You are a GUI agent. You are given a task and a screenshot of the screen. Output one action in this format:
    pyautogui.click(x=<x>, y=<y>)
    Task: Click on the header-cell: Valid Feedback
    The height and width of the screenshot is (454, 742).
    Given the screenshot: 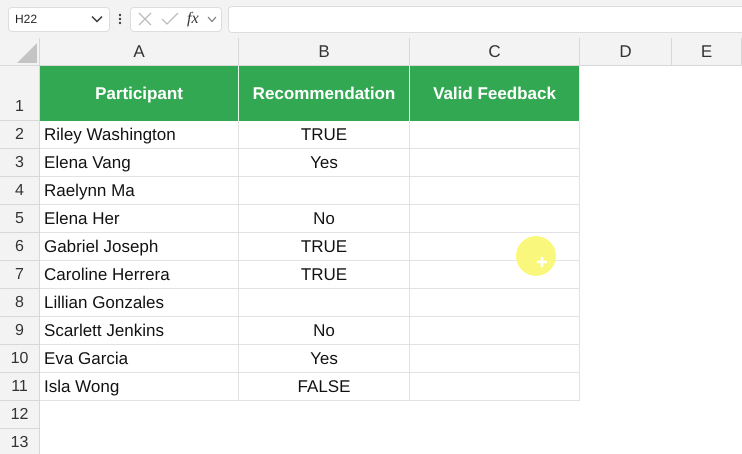 What is the action you would take?
    pyautogui.click(x=495, y=93)
    